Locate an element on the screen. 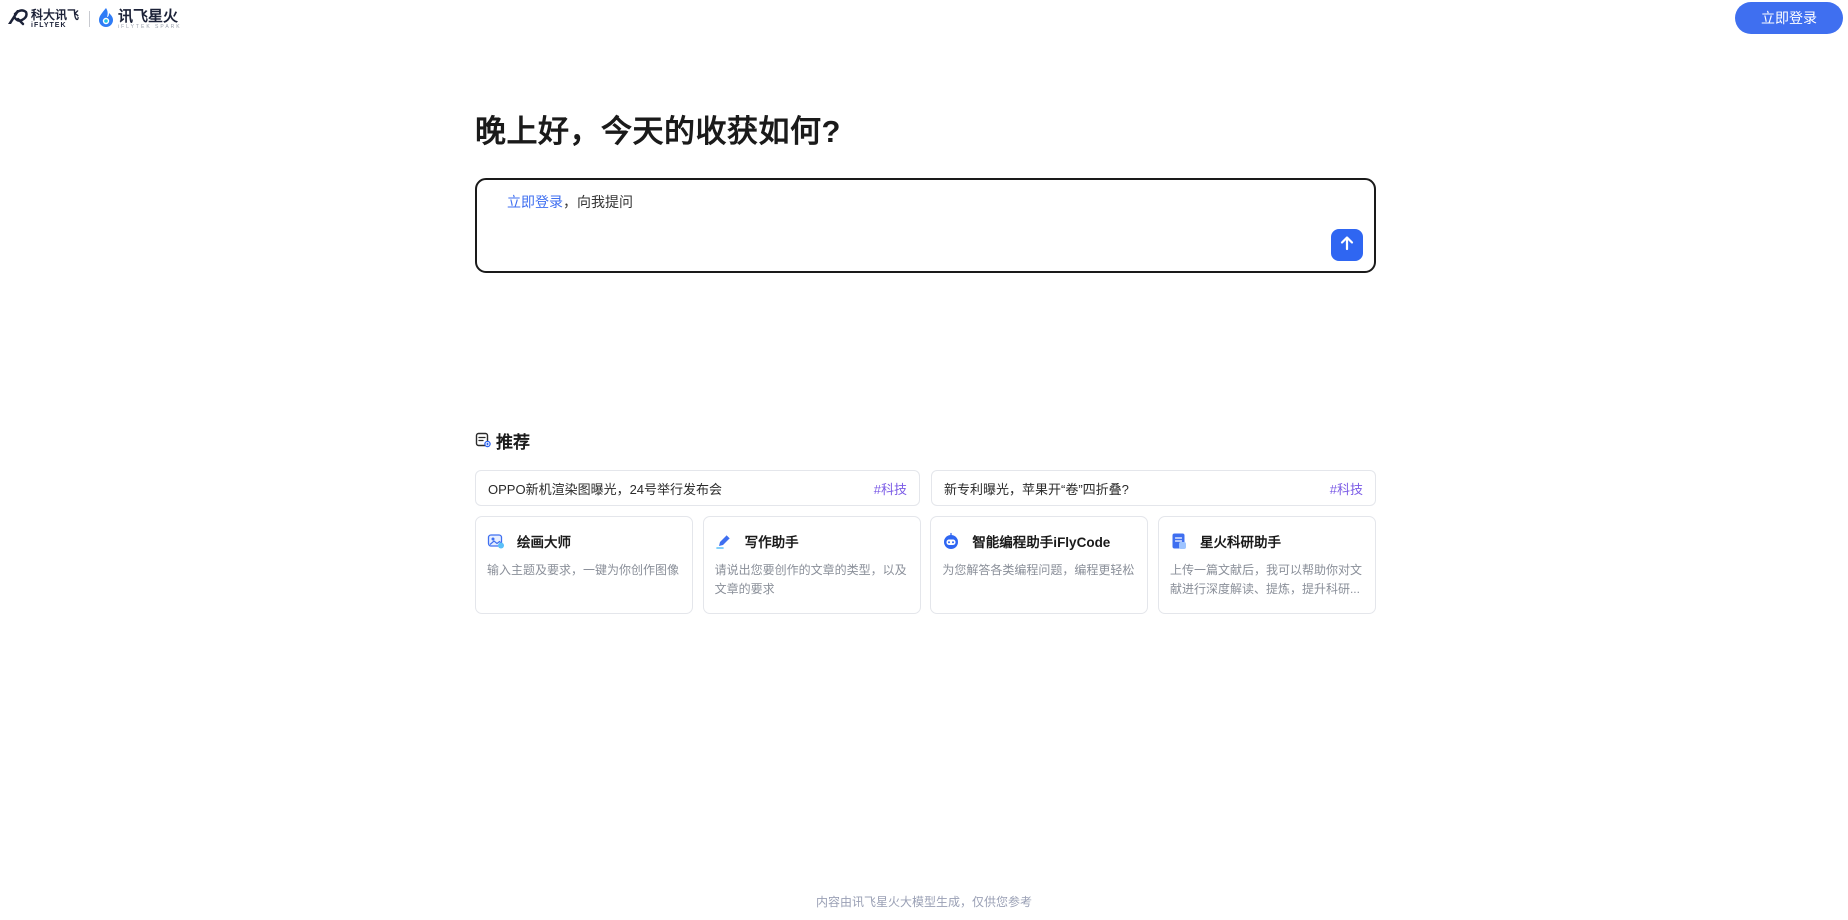 The image size is (1848, 920). tool-name: 智能编程助手iFlyCode is located at coordinates (1041, 542).